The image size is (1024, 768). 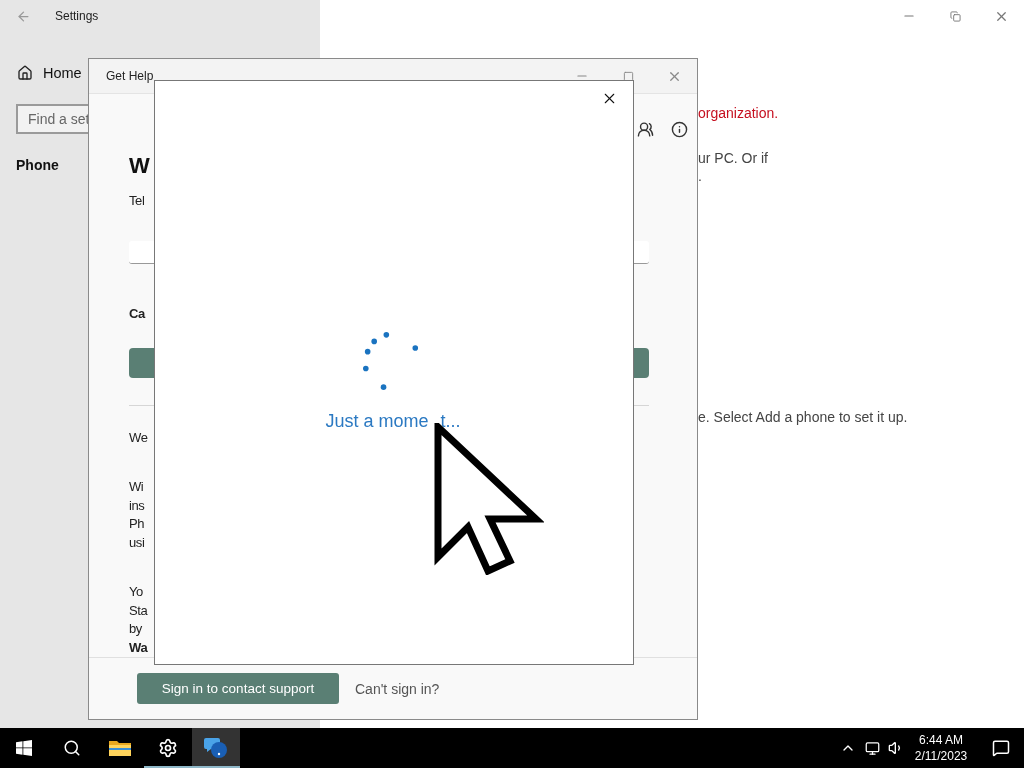 What do you see at coordinates (130, 76) in the screenshot?
I see `window-title: Get Help` at bounding box center [130, 76].